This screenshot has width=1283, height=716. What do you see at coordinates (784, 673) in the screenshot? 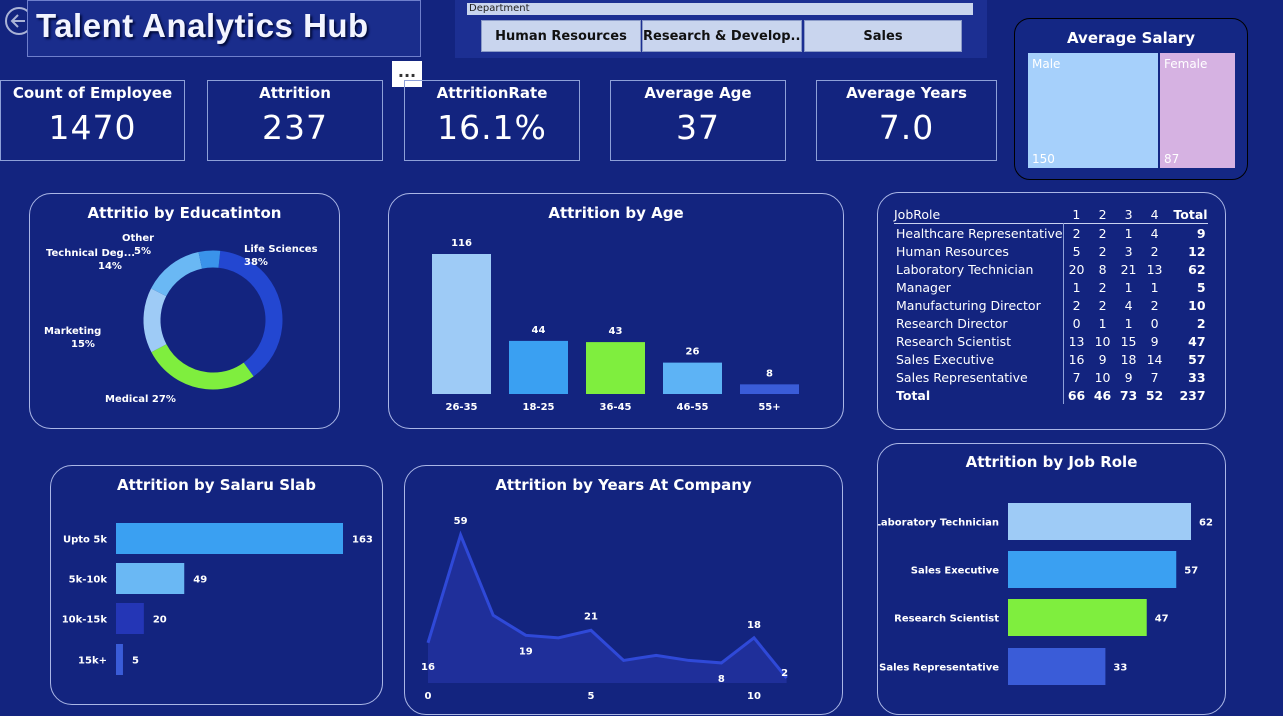
I see `area-point-label: 2` at bounding box center [784, 673].